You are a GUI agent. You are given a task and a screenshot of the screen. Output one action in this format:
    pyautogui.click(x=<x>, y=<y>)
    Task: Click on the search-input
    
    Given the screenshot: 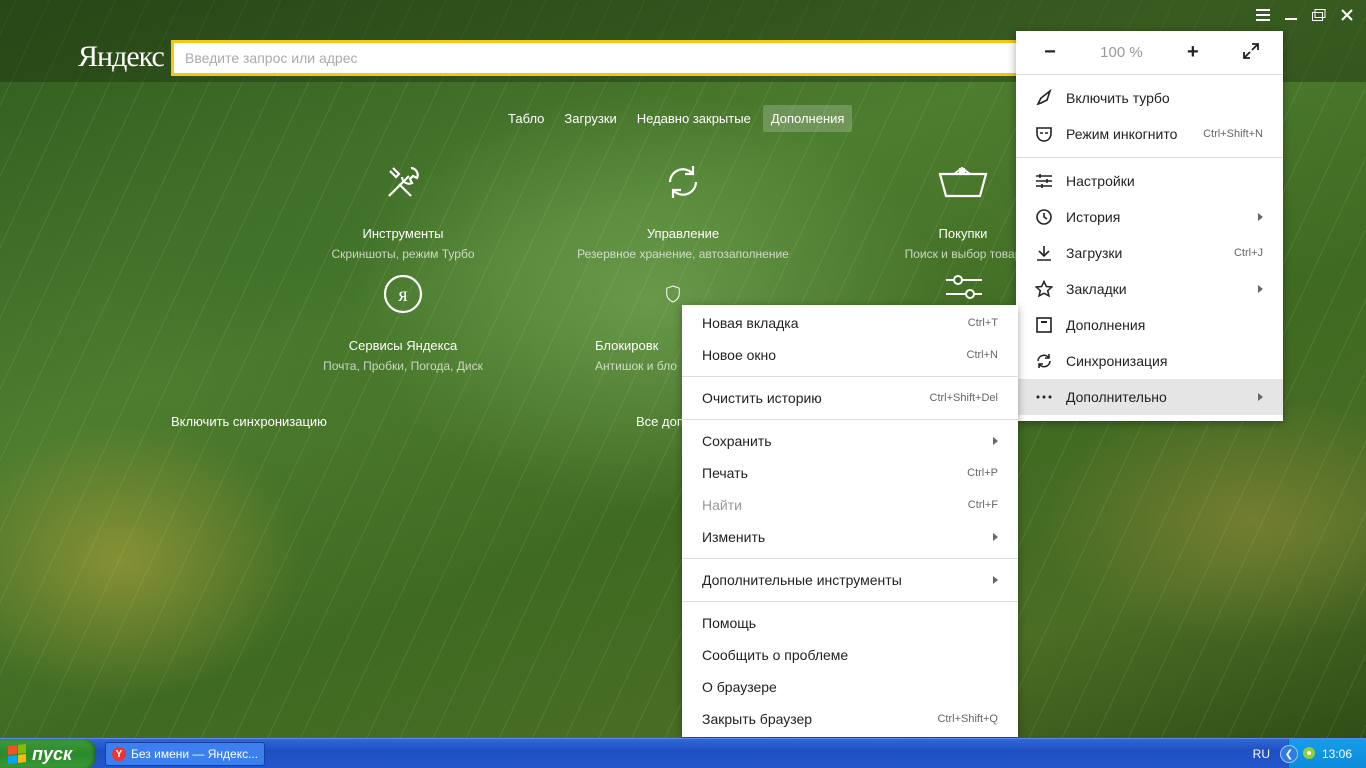 What is the action you would take?
    pyautogui.click(x=602, y=58)
    